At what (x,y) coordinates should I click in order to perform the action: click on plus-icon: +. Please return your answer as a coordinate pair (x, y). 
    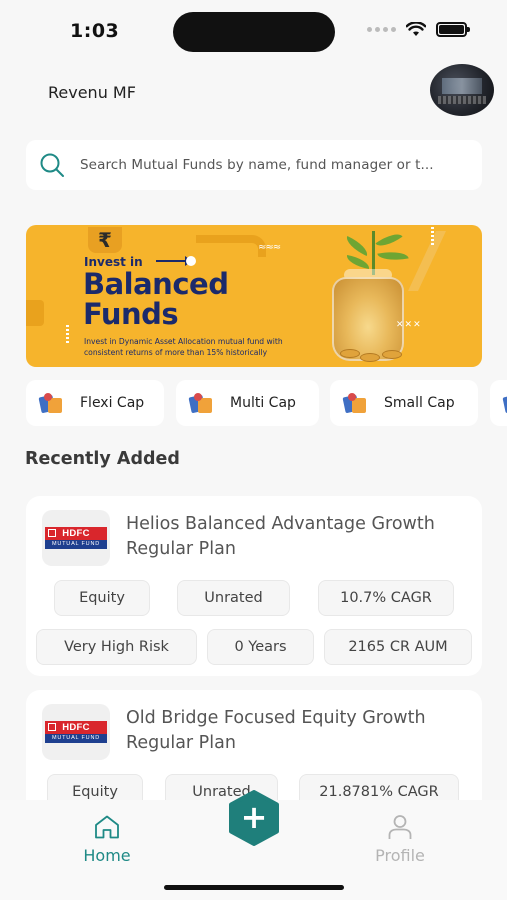
    Looking at the image, I should click on (254, 817).